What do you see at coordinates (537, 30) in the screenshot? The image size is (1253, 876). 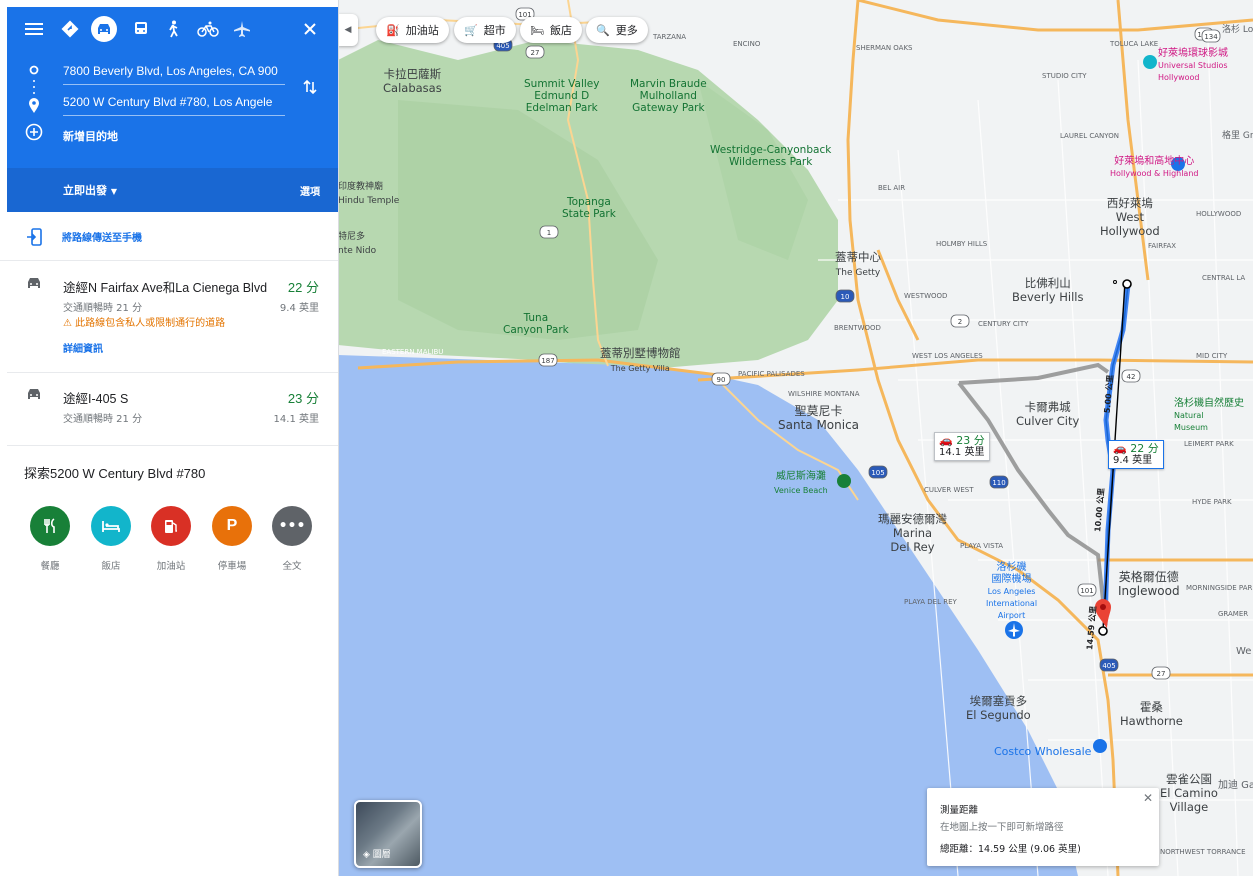 I see `hotel-icon: 🛏` at bounding box center [537, 30].